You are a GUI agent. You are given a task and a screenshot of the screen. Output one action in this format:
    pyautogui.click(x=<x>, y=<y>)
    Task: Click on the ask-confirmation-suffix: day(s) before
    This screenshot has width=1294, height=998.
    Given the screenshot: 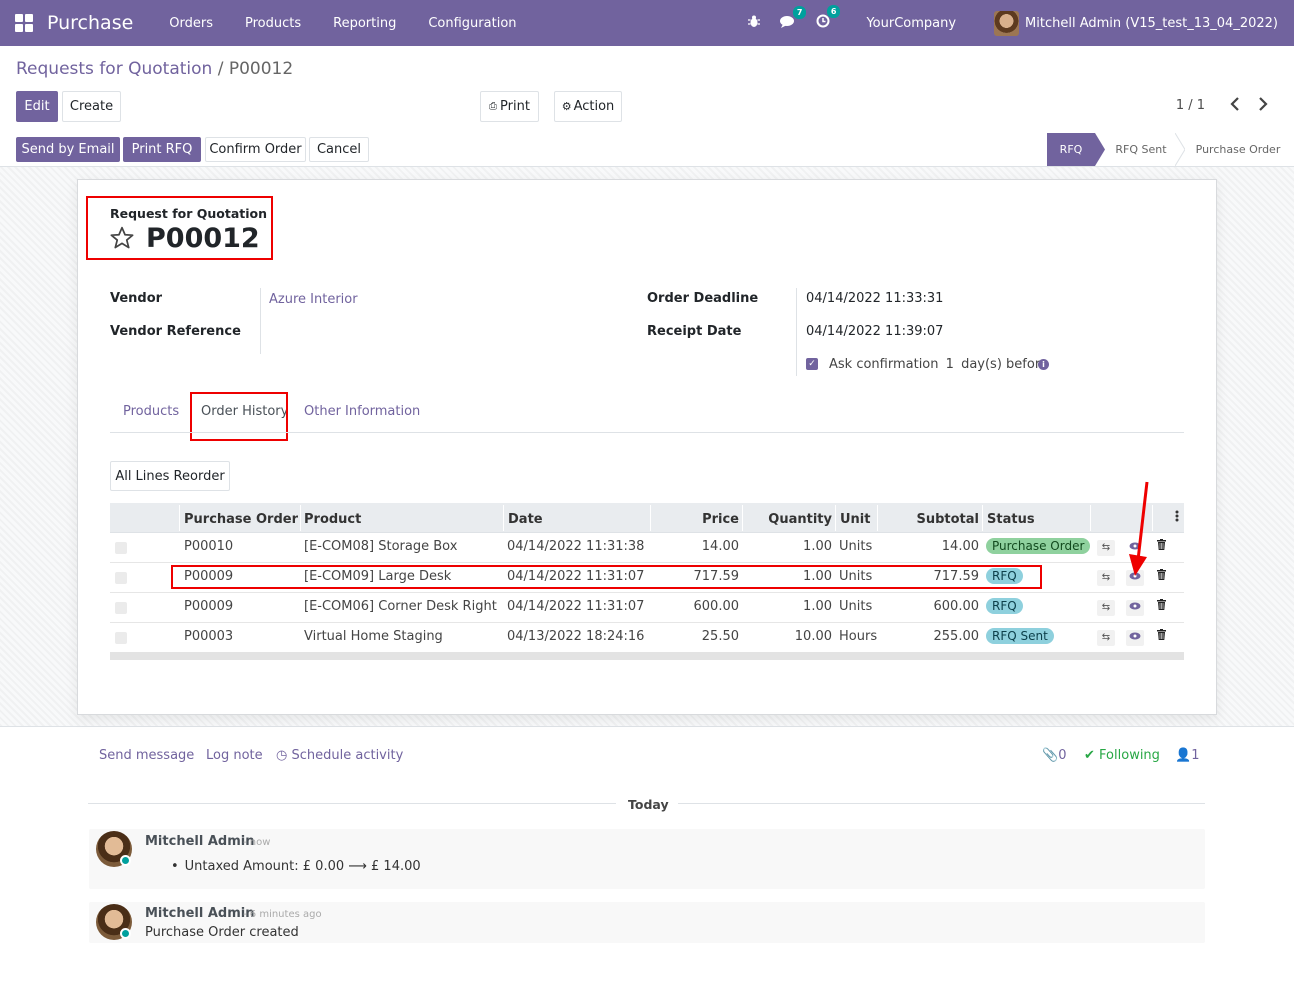 What is the action you would take?
    pyautogui.click(x=1004, y=364)
    